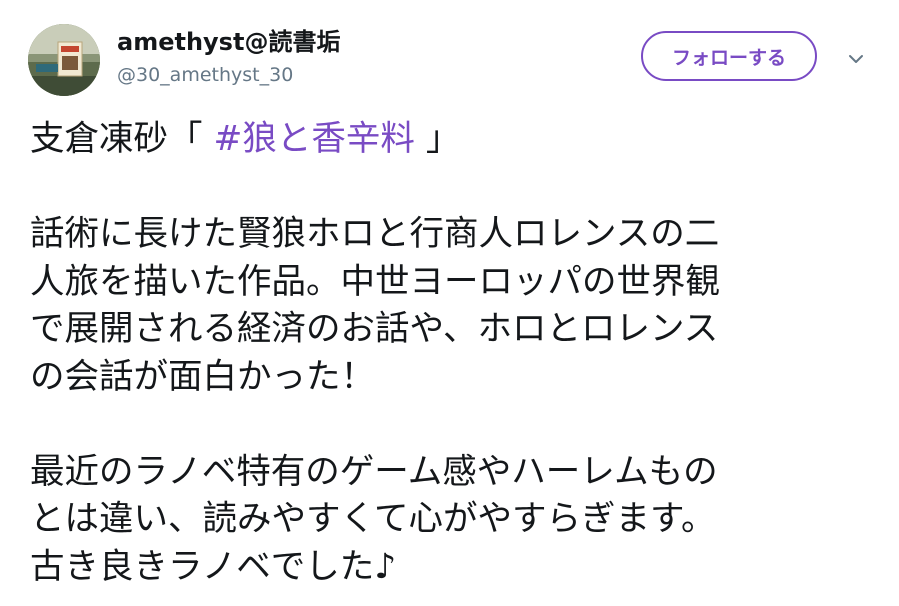  Describe the element at coordinates (213, 566) in the screenshot. I see `tweet-line: 古き良きラノベでした♪` at that location.